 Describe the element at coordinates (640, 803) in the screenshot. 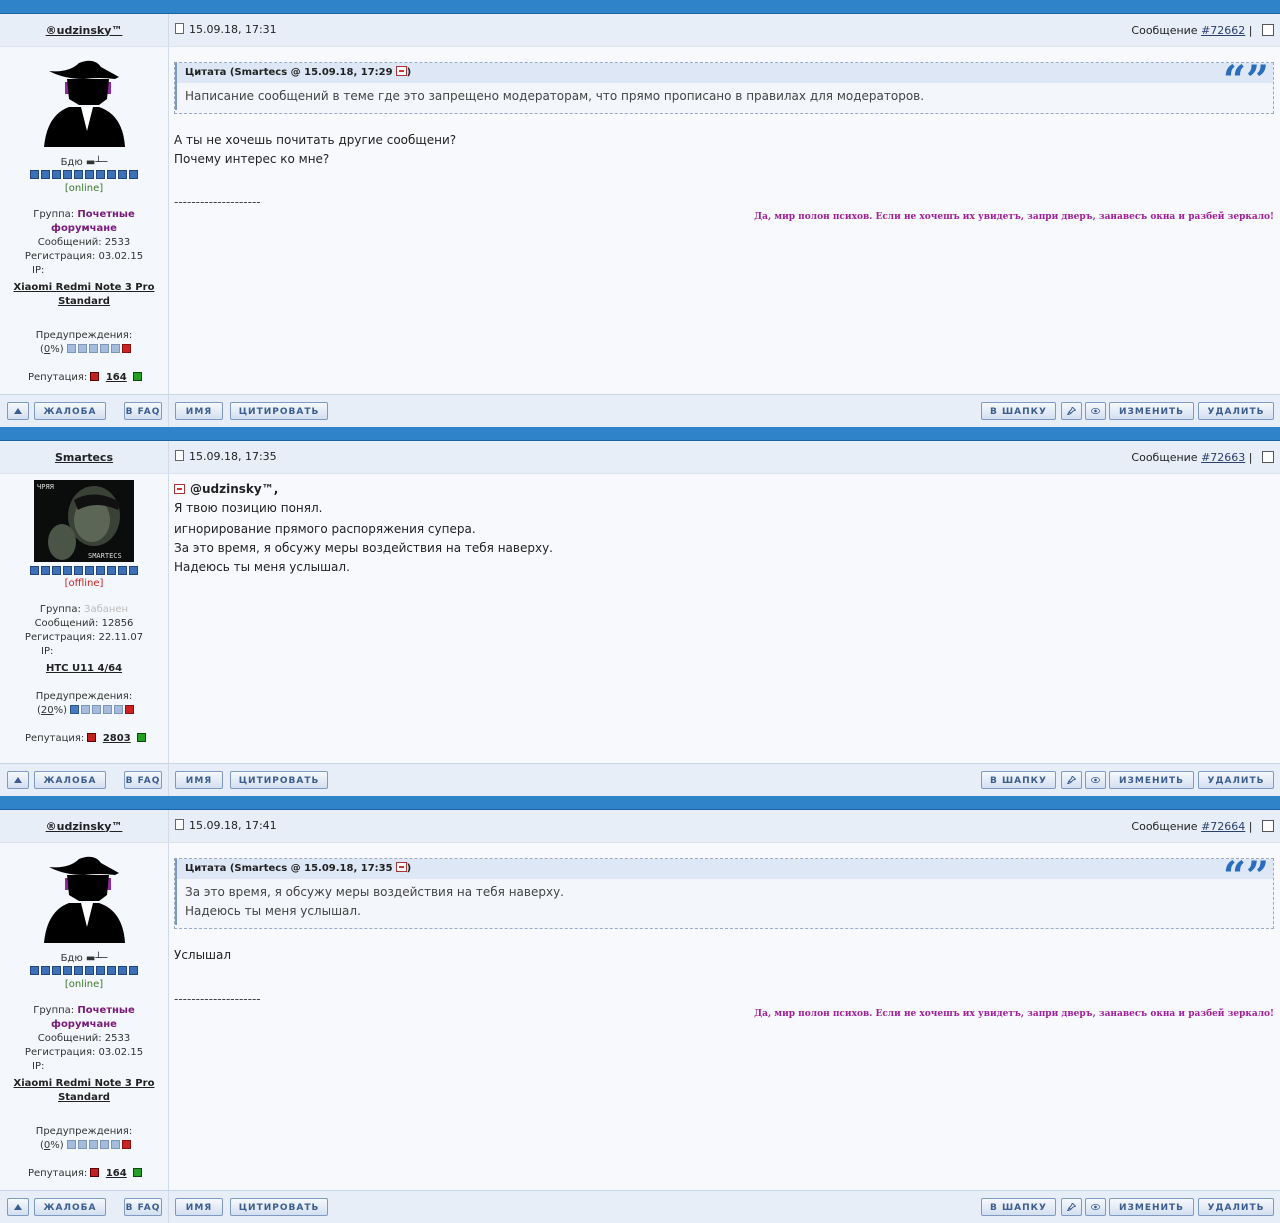

I see `post-separator` at that location.